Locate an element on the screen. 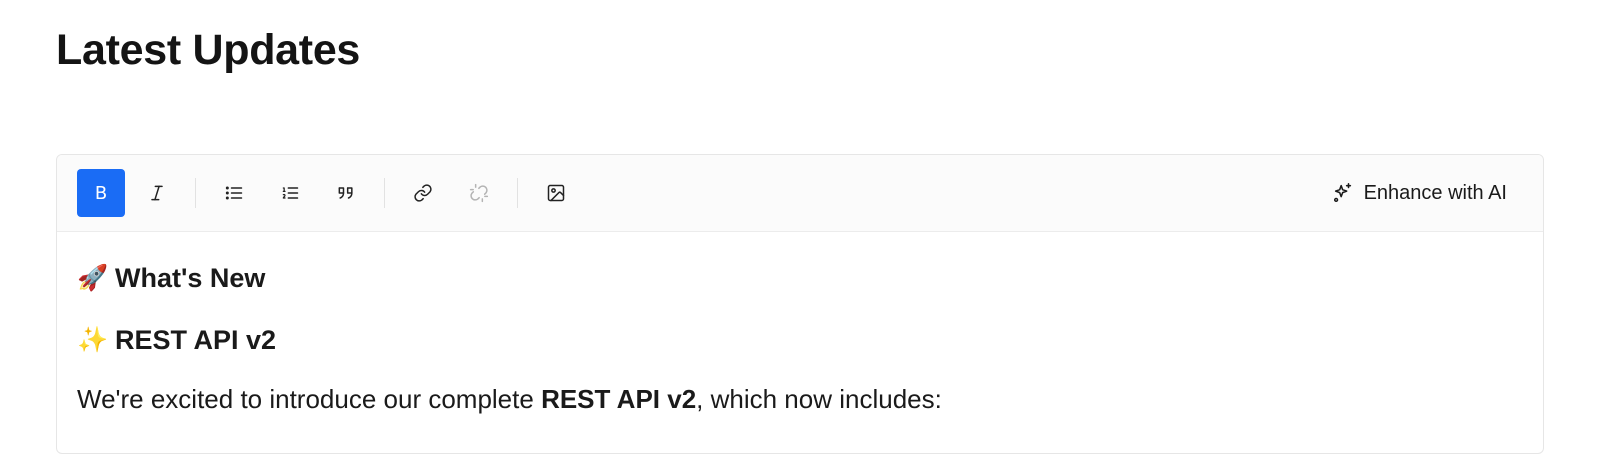 This screenshot has width=1606, height=454. heading-text: What's New is located at coordinates (190, 277).